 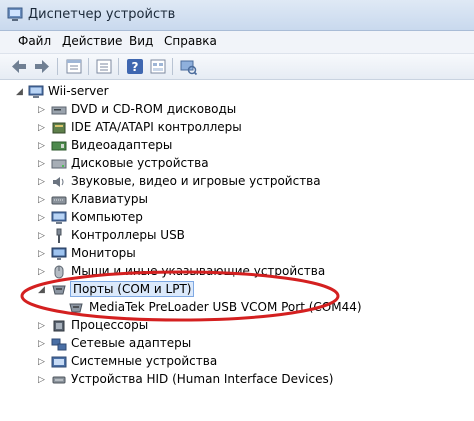 What do you see at coordinates (59, 110) in the screenshot?
I see `dvd-drive-icon` at bounding box center [59, 110].